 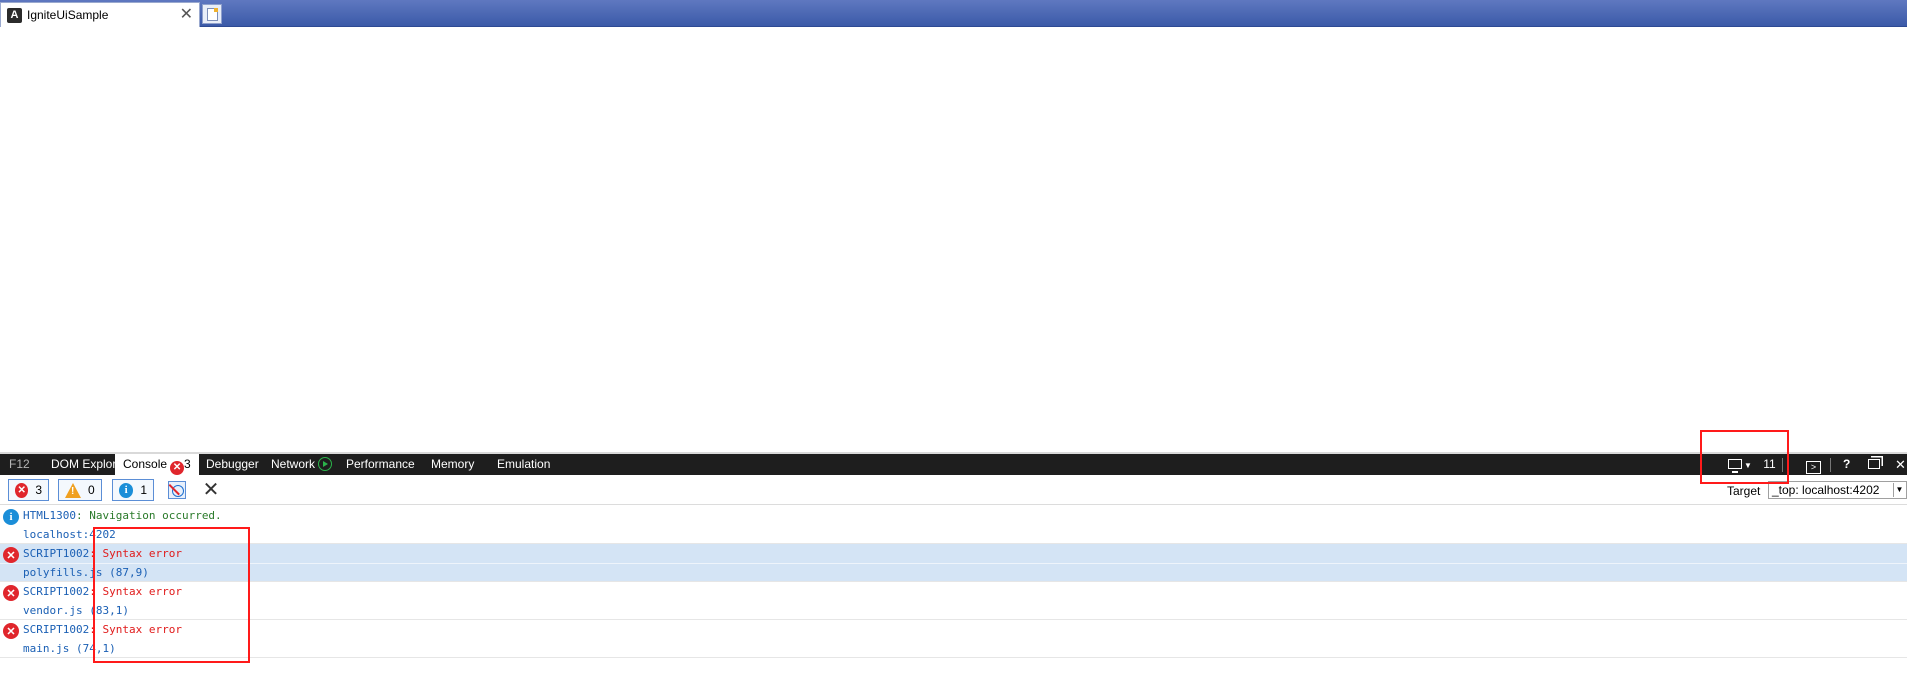 I want to click on new-tab-icon, so click(x=212, y=14).